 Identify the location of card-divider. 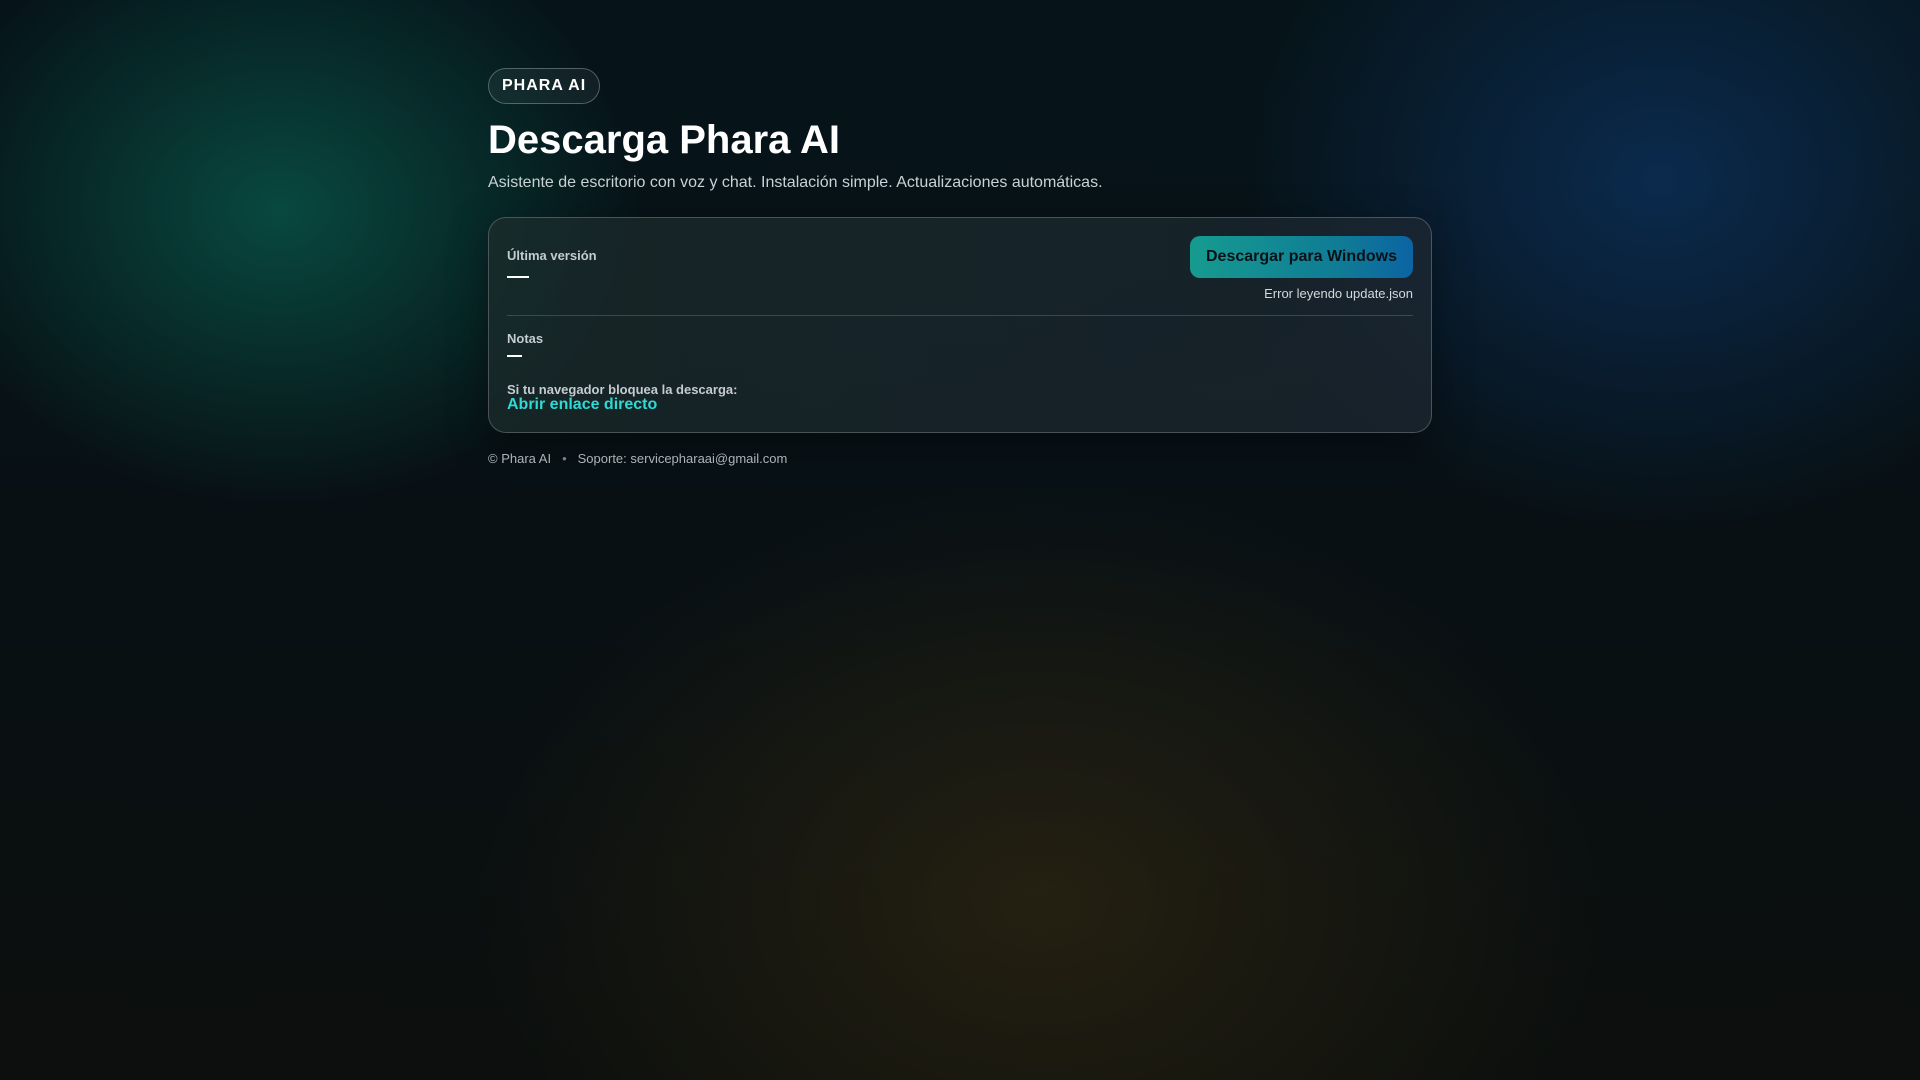
(960, 315).